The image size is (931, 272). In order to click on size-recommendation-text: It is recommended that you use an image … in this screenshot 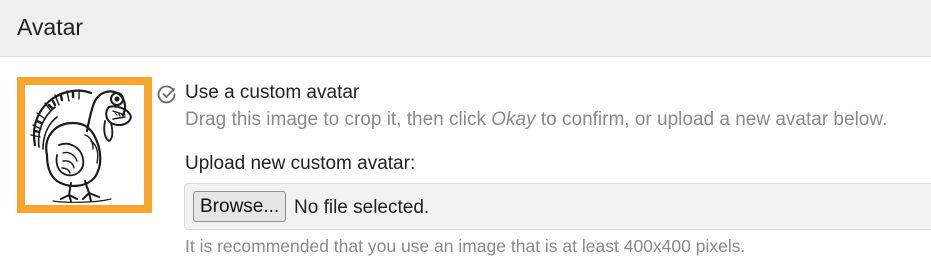, I will do `click(465, 246)`.